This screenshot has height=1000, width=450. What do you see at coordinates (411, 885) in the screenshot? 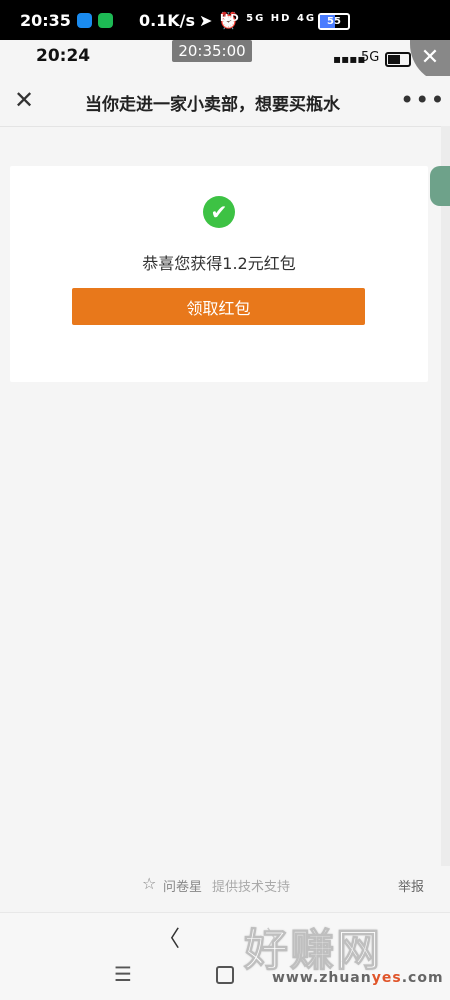
I see `report-link: 举报` at bounding box center [411, 885].